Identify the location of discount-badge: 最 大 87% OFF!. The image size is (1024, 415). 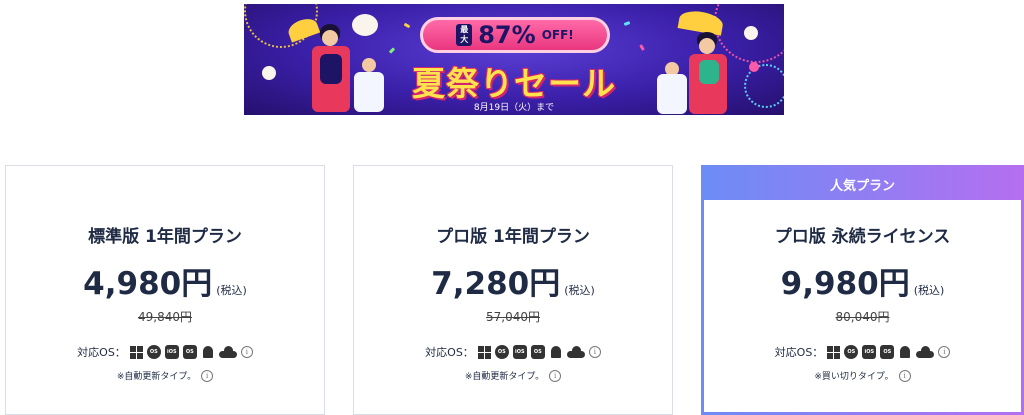
(515, 35).